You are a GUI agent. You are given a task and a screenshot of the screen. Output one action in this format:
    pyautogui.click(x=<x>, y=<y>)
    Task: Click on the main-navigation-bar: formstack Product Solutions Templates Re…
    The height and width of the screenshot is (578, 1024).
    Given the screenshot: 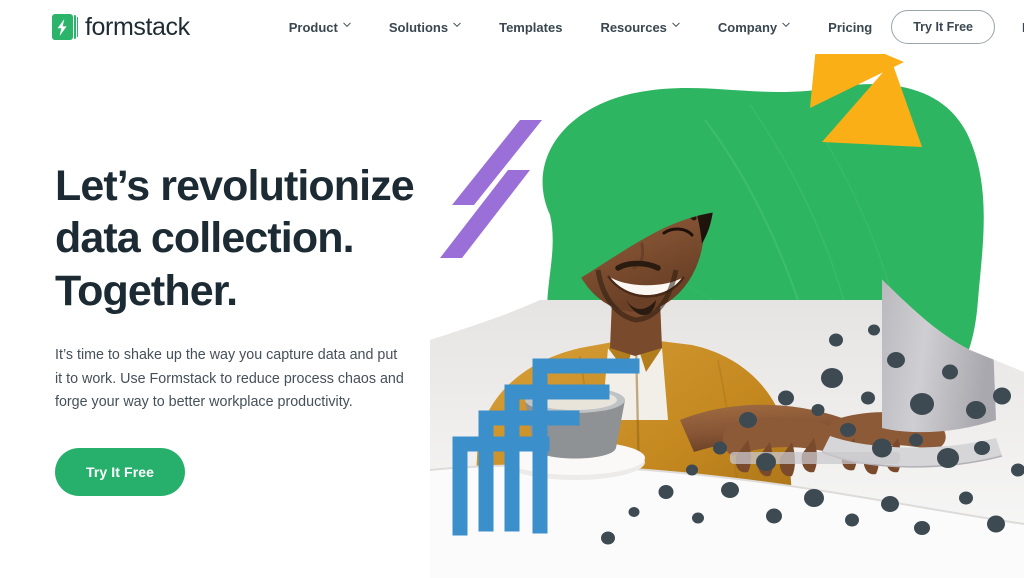 What is the action you would take?
    pyautogui.click(x=512, y=27)
    